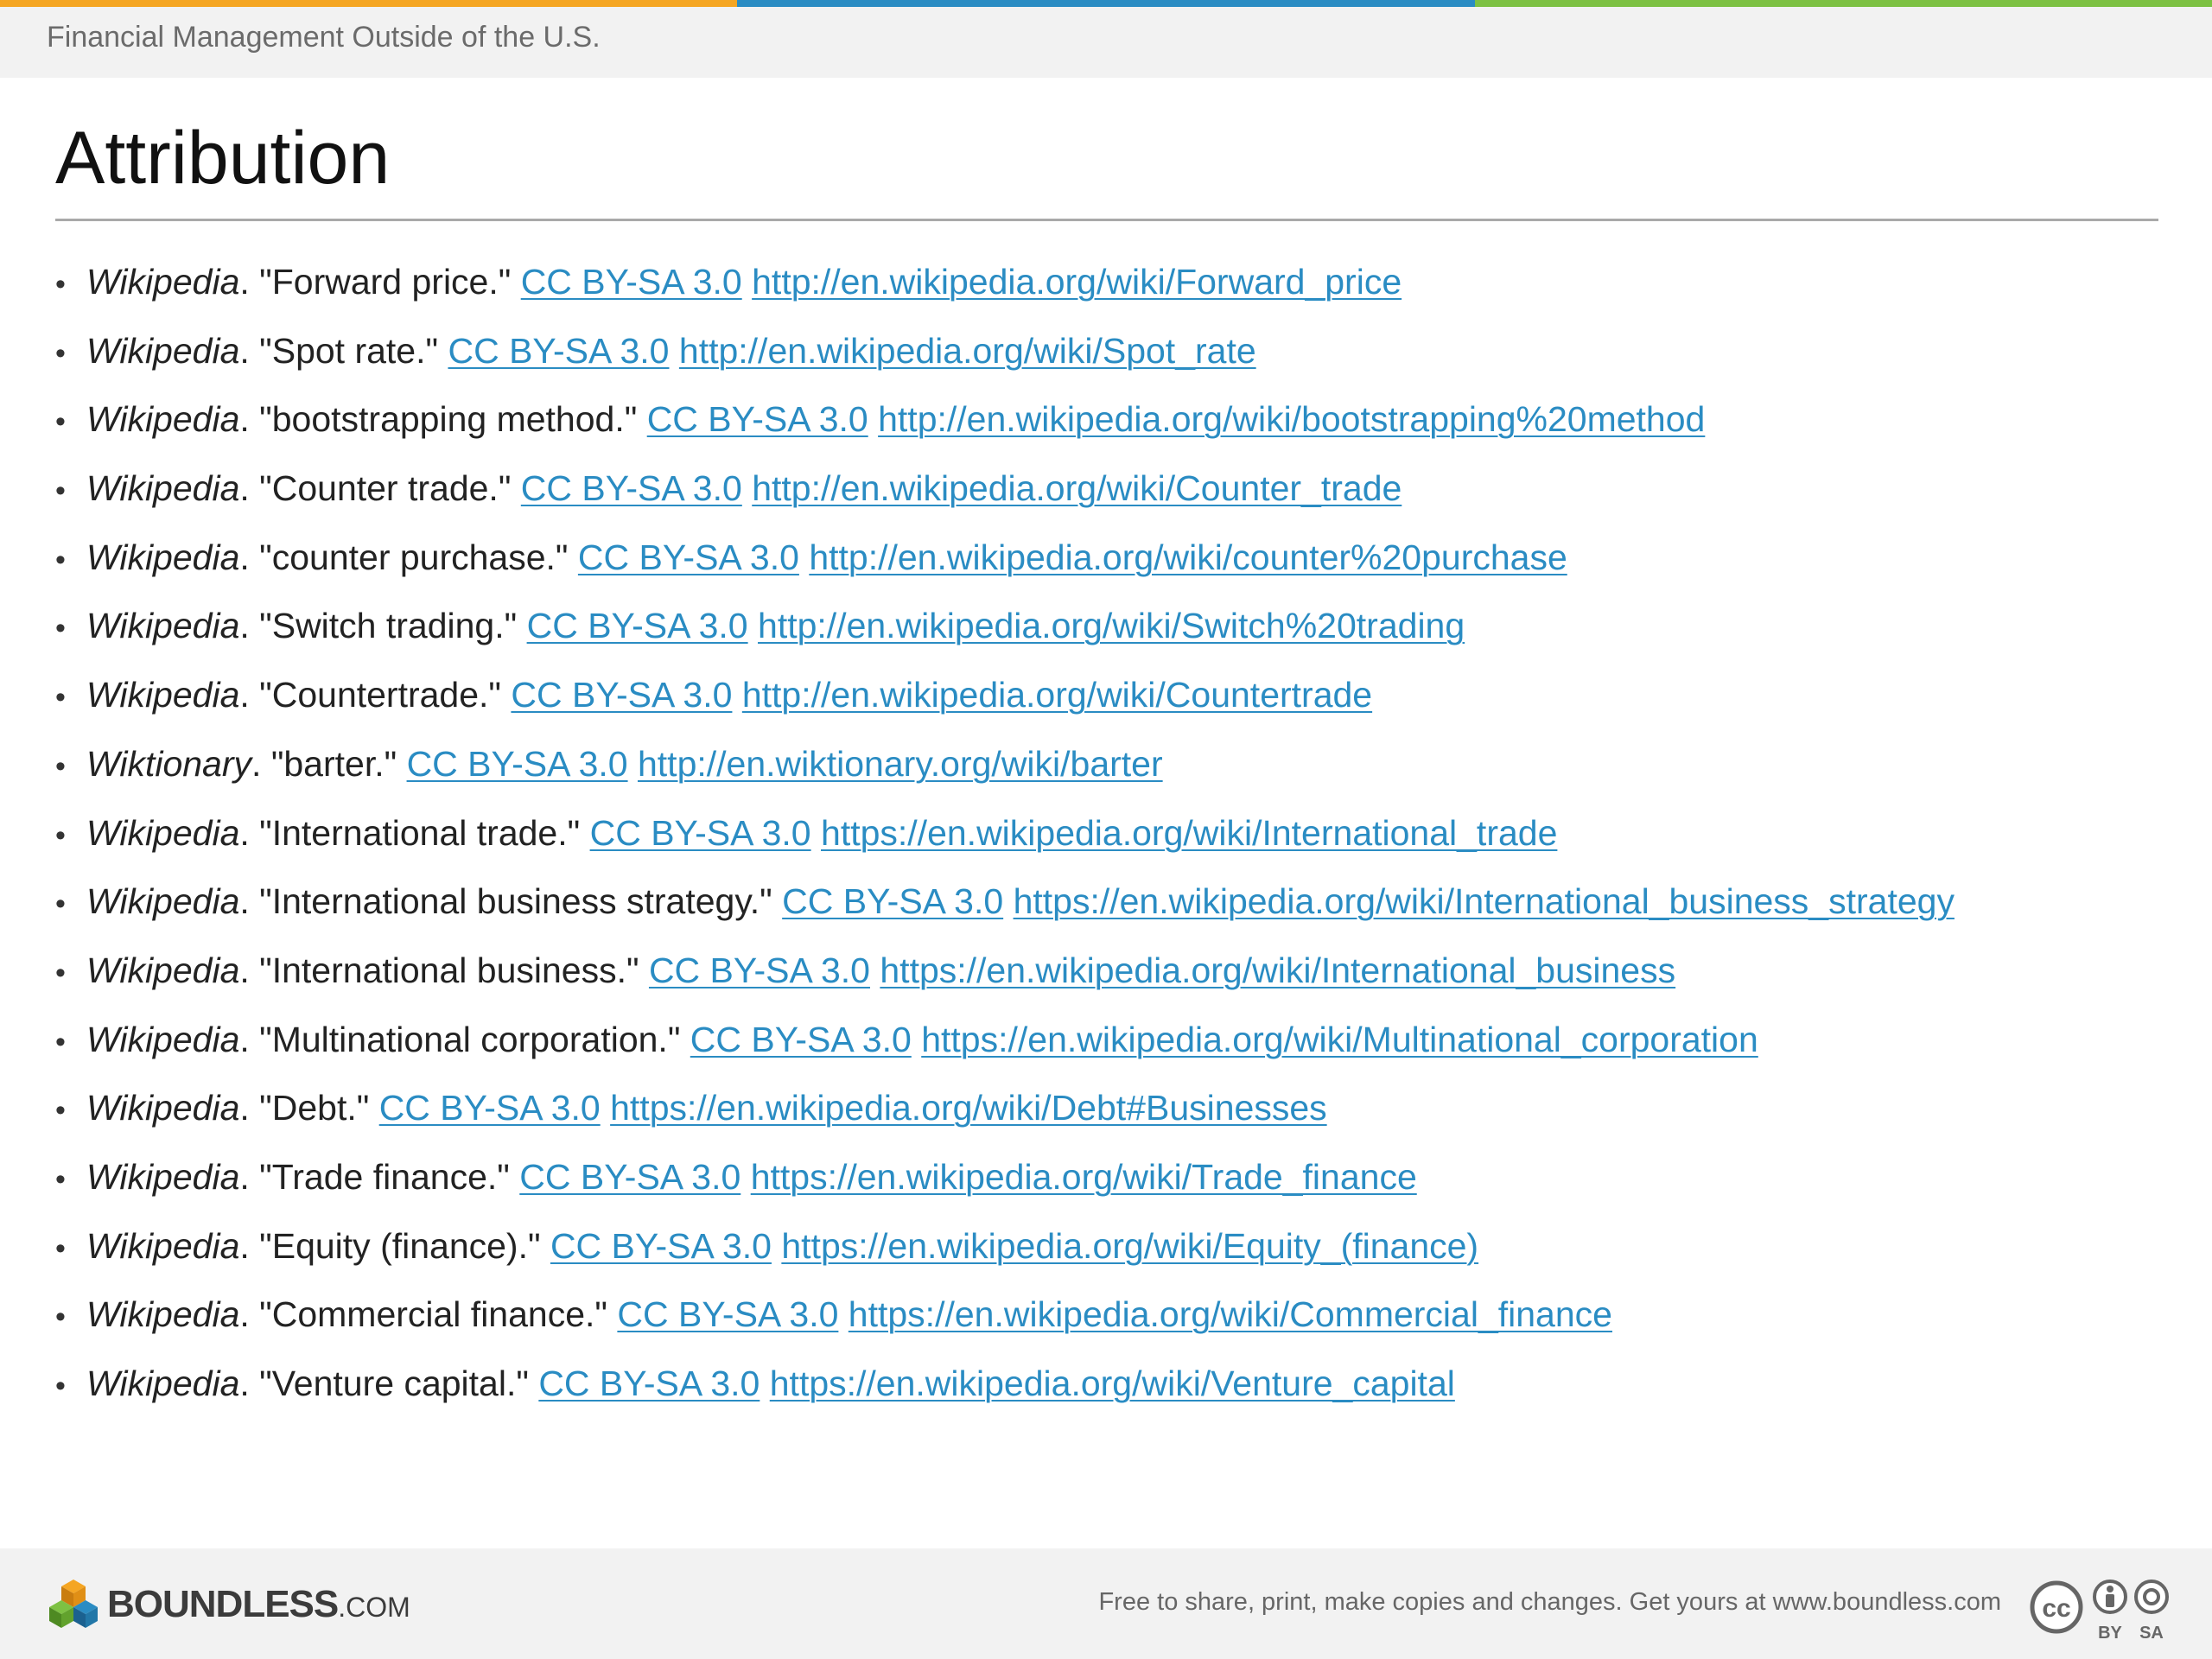 Image resolution: width=2212 pixels, height=1659 pixels. Describe the element at coordinates (384, 1176) in the screenshot. I see `attribution-title: "Trade finance."` at that location.